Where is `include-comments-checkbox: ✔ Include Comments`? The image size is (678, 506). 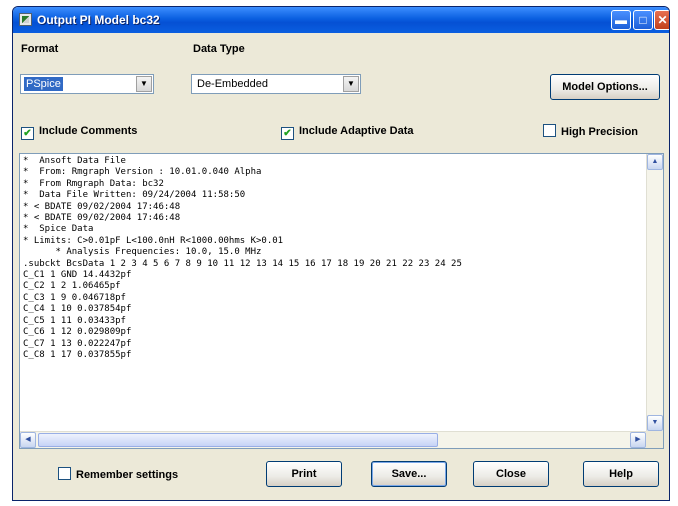 include-comments-checkbox: ✔ Include Comments is located at coordinates (79, 132).